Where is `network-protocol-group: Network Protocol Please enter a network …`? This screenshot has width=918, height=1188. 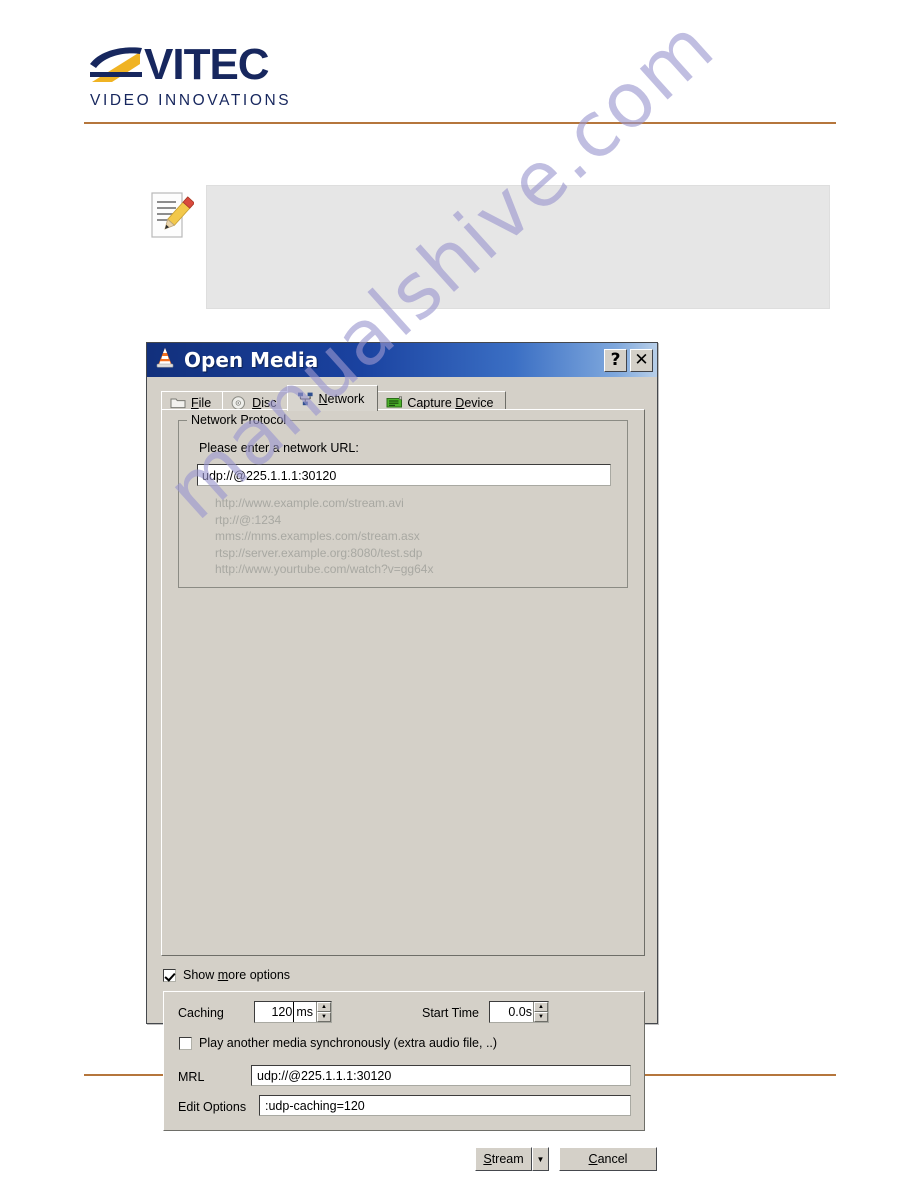
network-protocol-group: Network Protocol Please enter a network … is located at coordinates (403, 500).